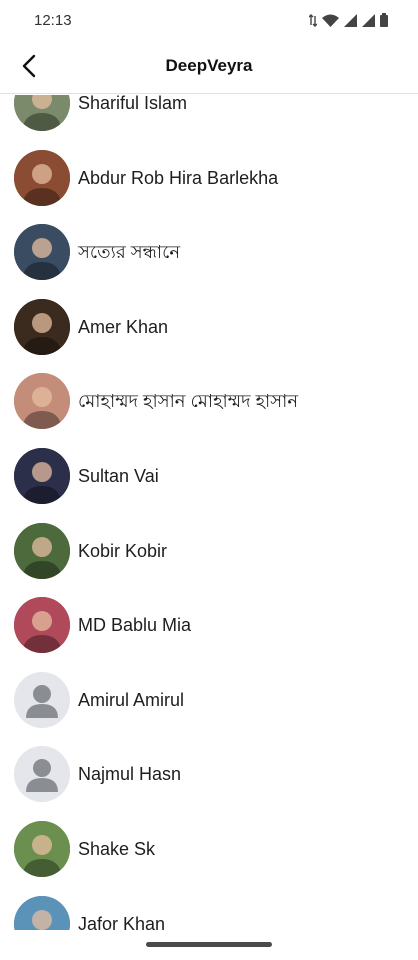 The image size is (418, 960). Describe the element at coordinates (209, 849) in the screenshot. I see `friend-row: Shake Sk` at that location.